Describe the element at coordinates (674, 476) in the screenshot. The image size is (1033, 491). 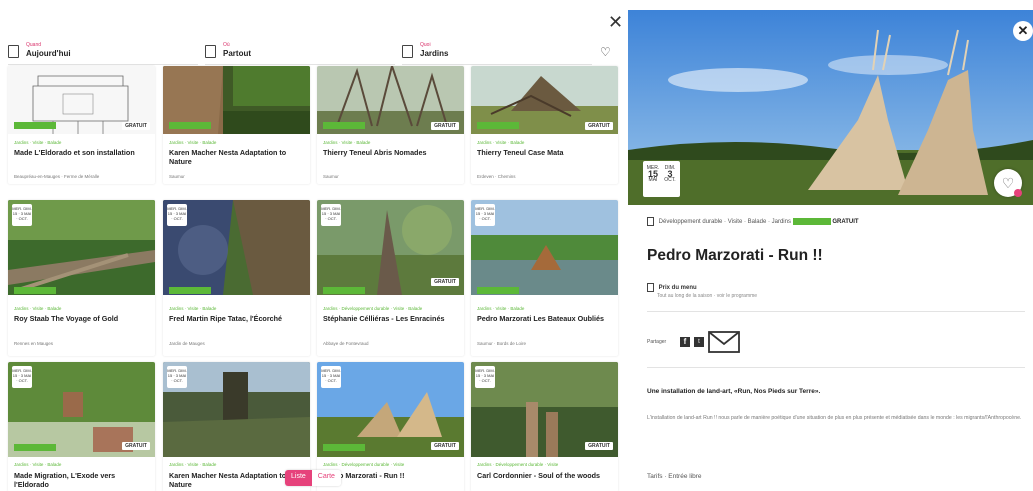
I see `event-tarifs: Tarifs · Entrée libre` at that location.